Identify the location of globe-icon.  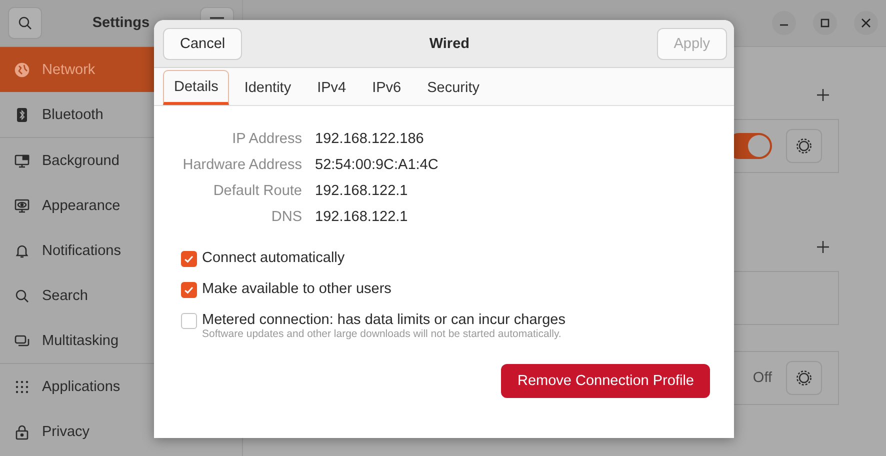
(22, 70).